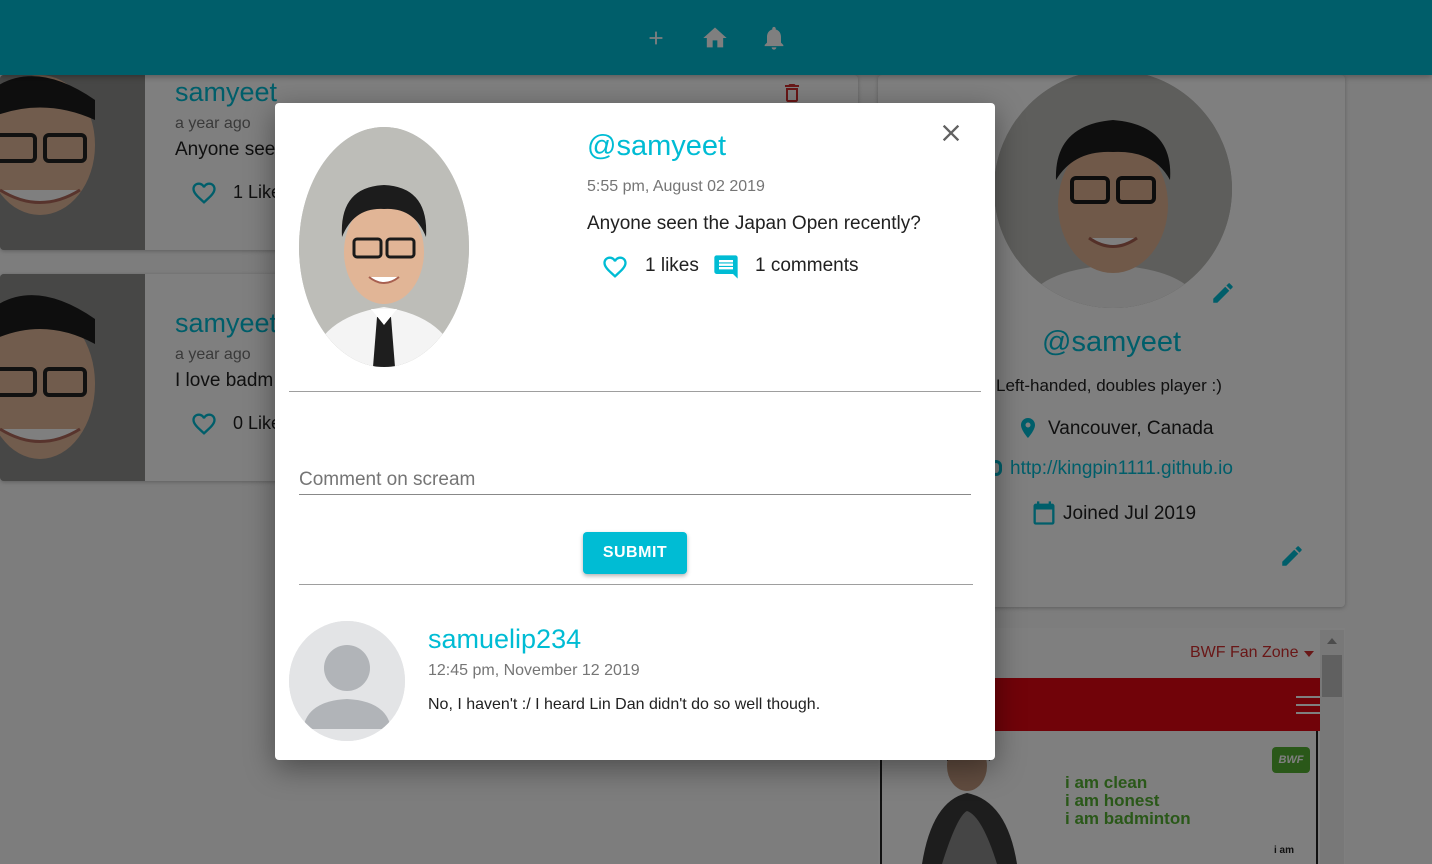 Image resolution: width=1432 pixels, height=864 pixels. Describe the element at coordinates (672, 265) in the screenshot. I see `like-count: 1 likes` at that location.